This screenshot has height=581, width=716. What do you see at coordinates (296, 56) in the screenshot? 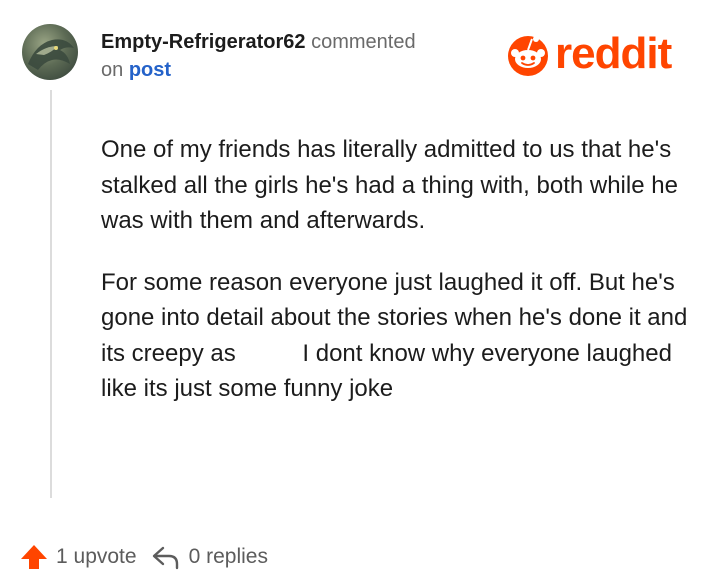
I see `comment-header: Empty-Refrigerator62 commented on post` at bounding box center [296, 56].